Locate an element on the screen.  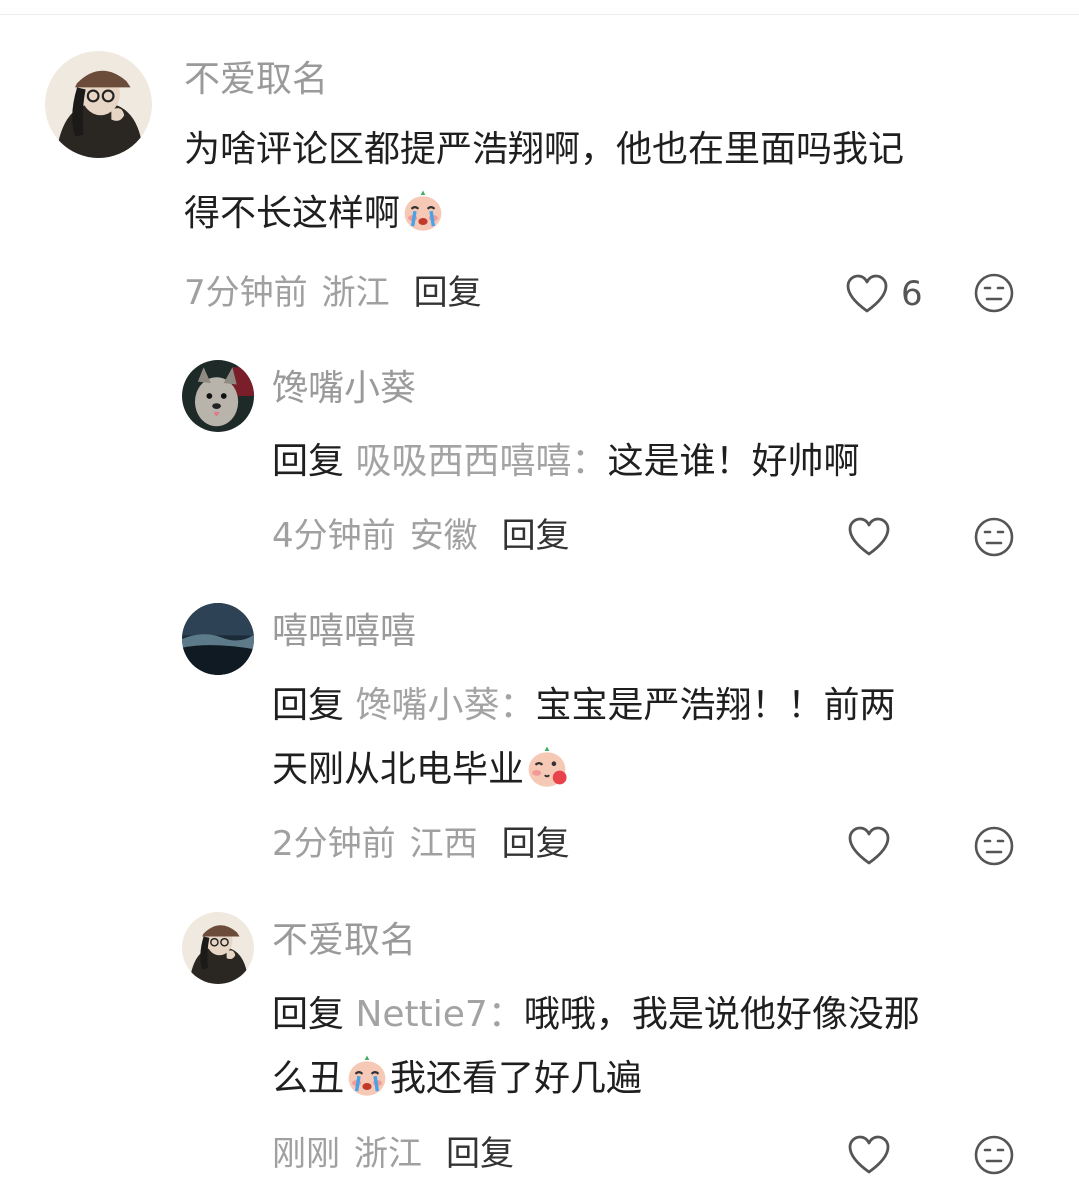
comment-line-text: 哦哦，我是说他好像没那 is located at coordinates (721, 1014).